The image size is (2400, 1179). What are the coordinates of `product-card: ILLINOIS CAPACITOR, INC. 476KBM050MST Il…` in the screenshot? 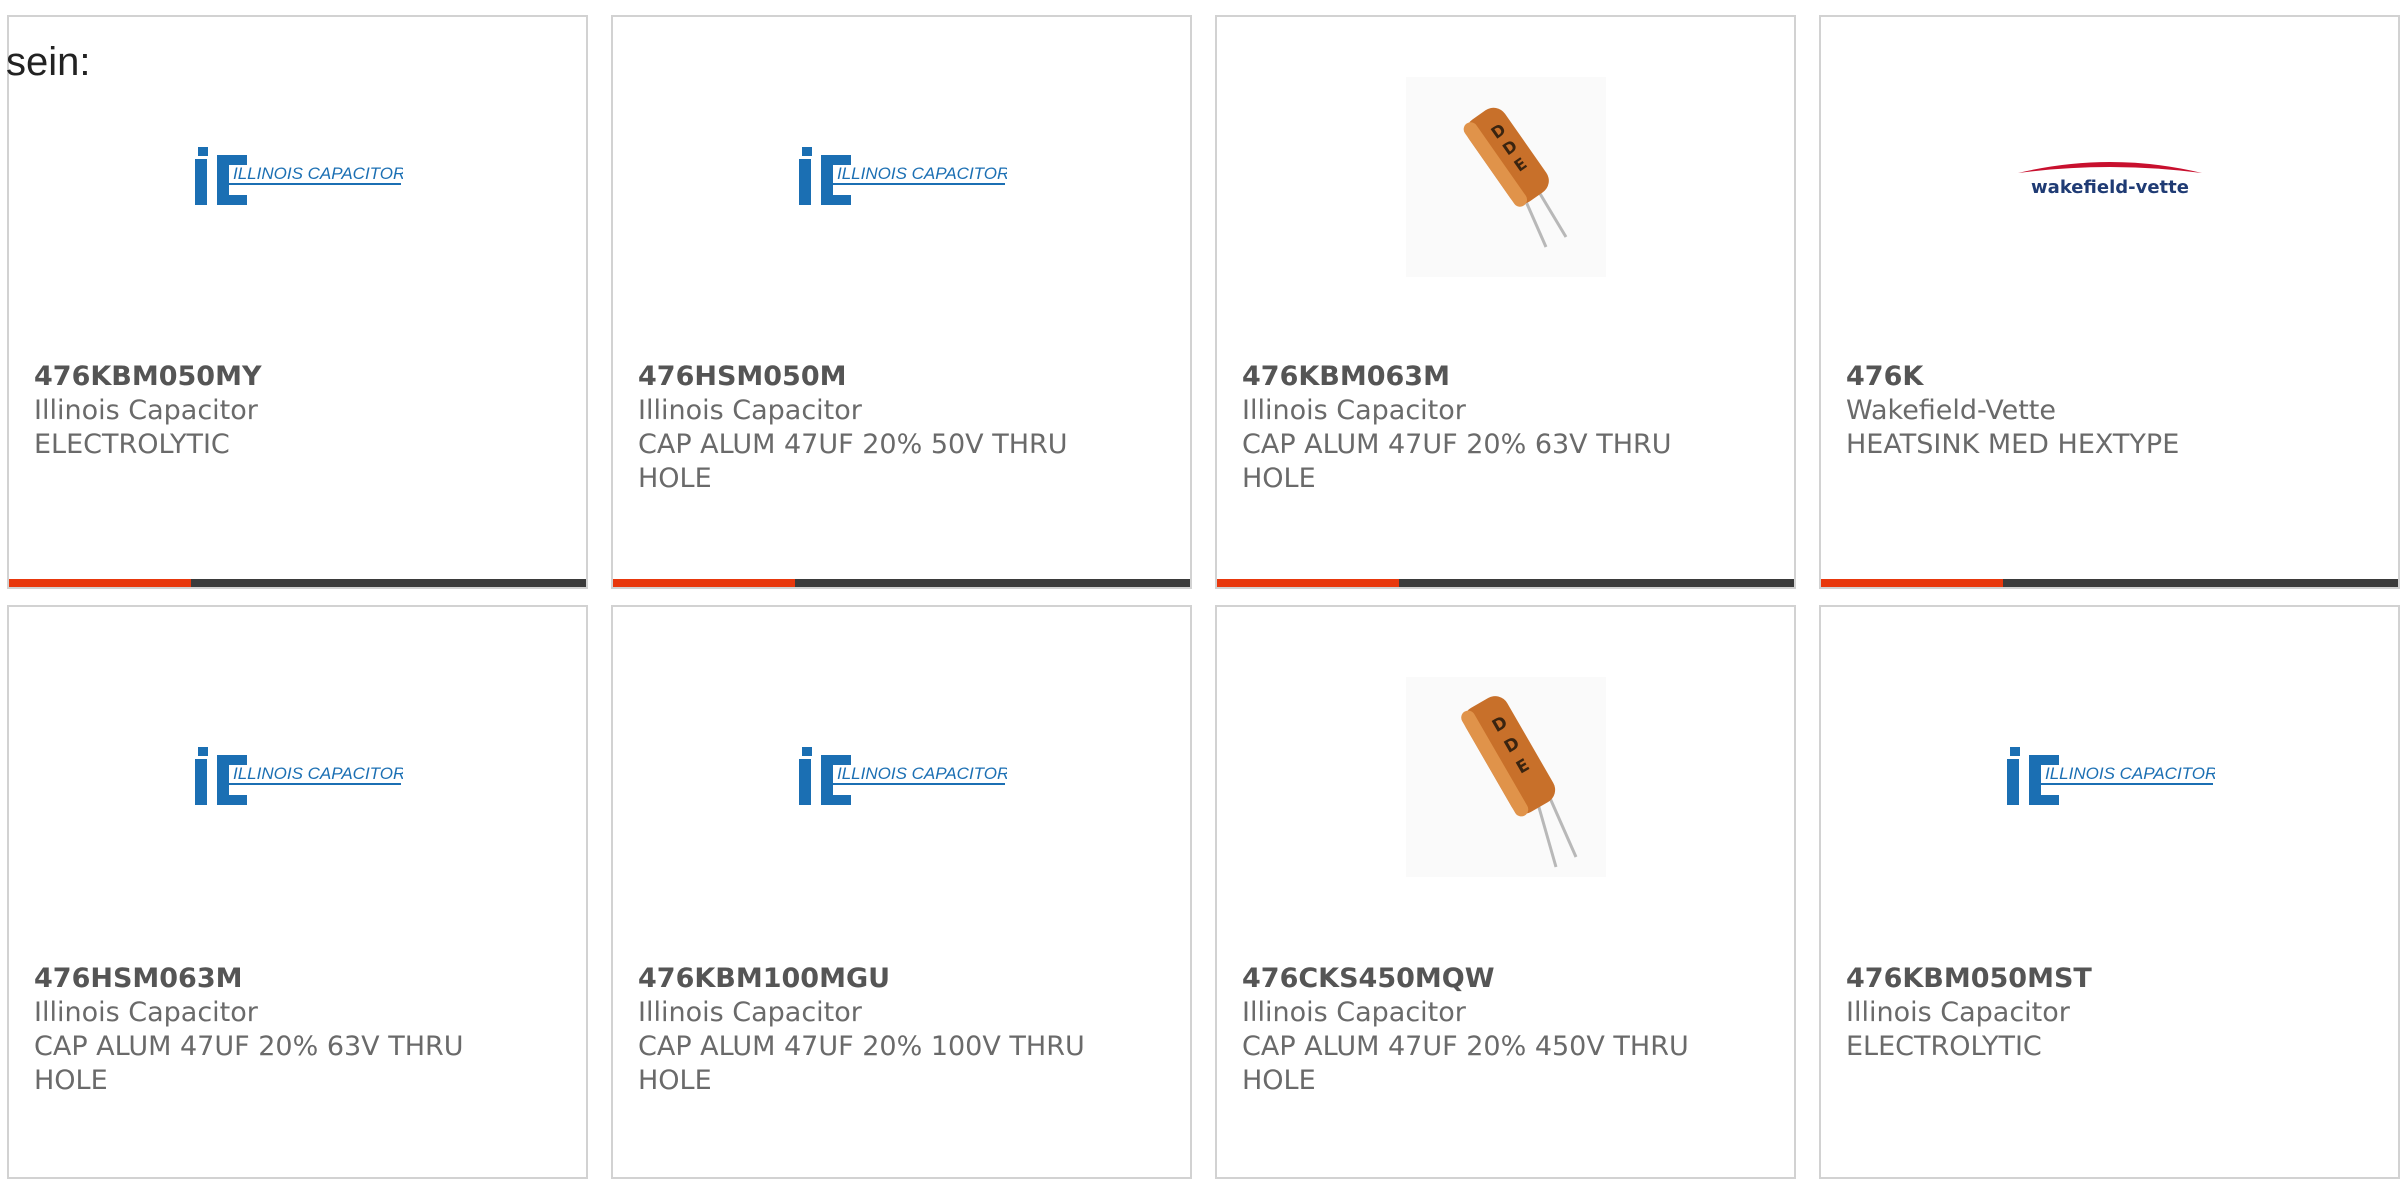 It's located at (2109, 892).